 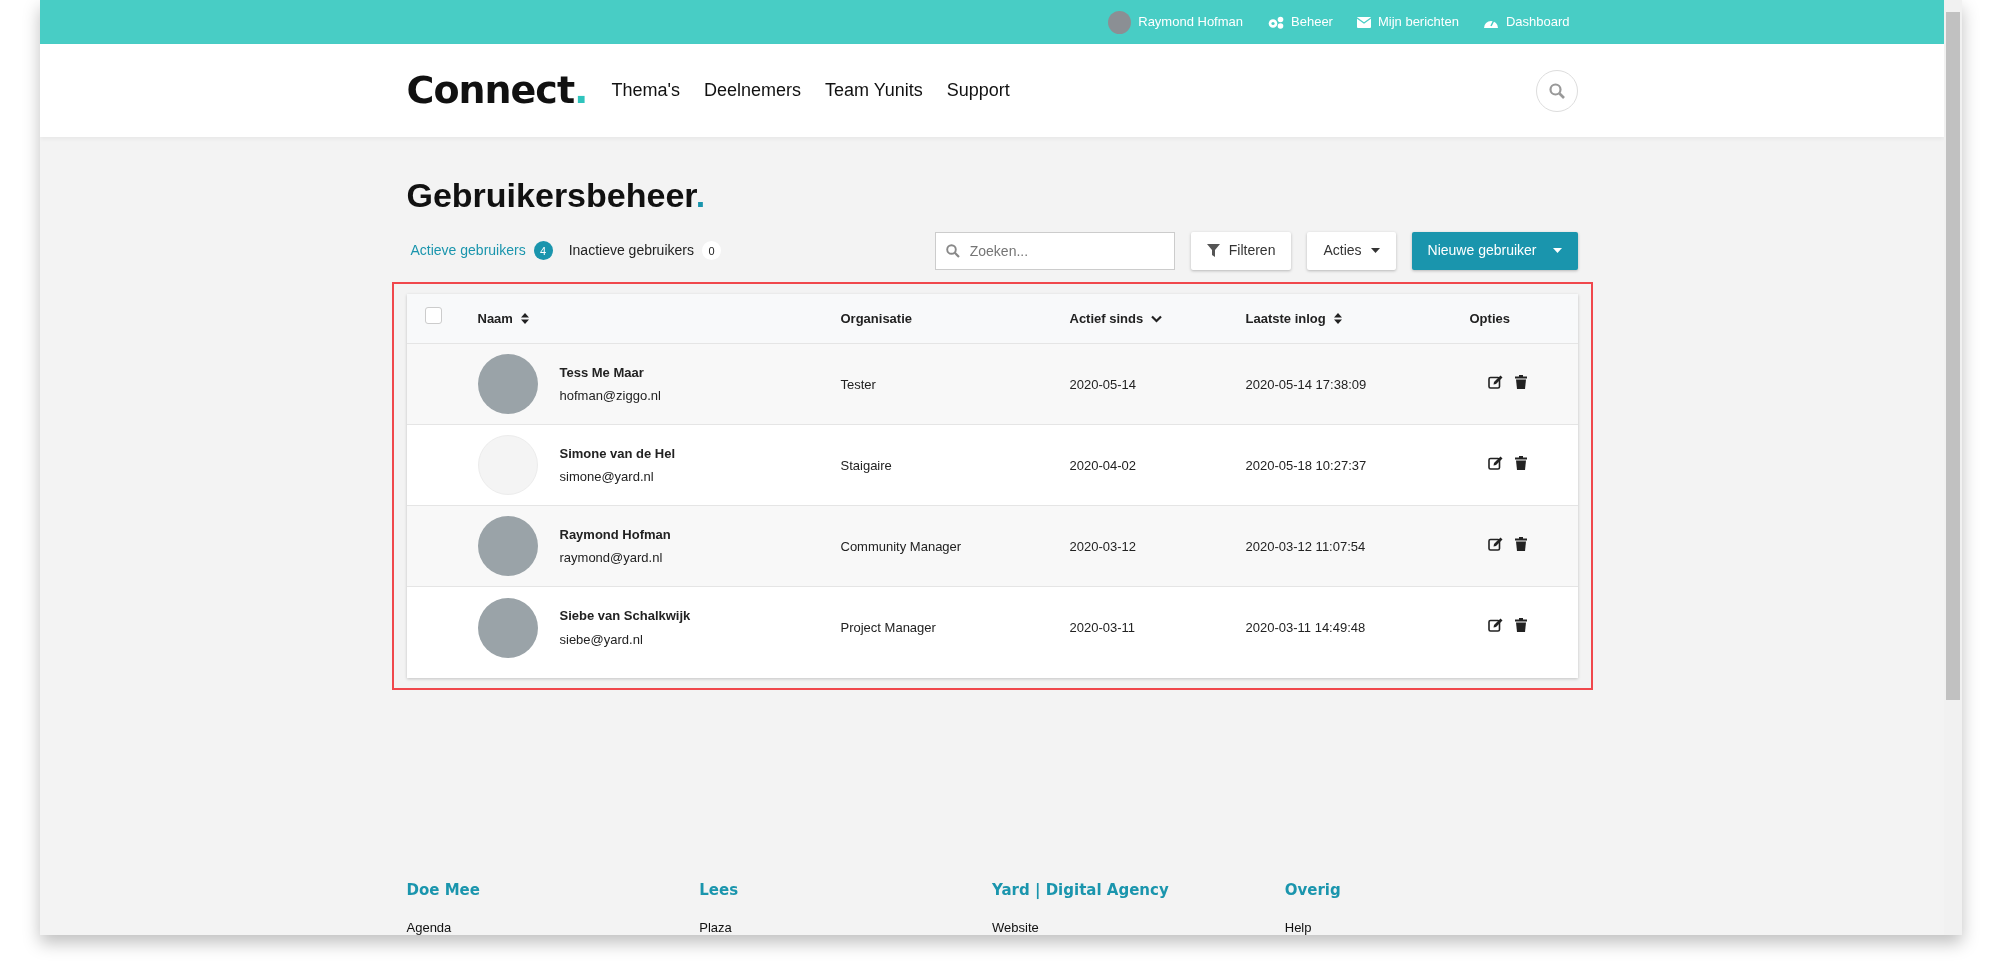 What do you see at coordinates (602, 372) in the screenshot?
I see `user-name: Tess Me Maar` at bounding box center [602, 372].